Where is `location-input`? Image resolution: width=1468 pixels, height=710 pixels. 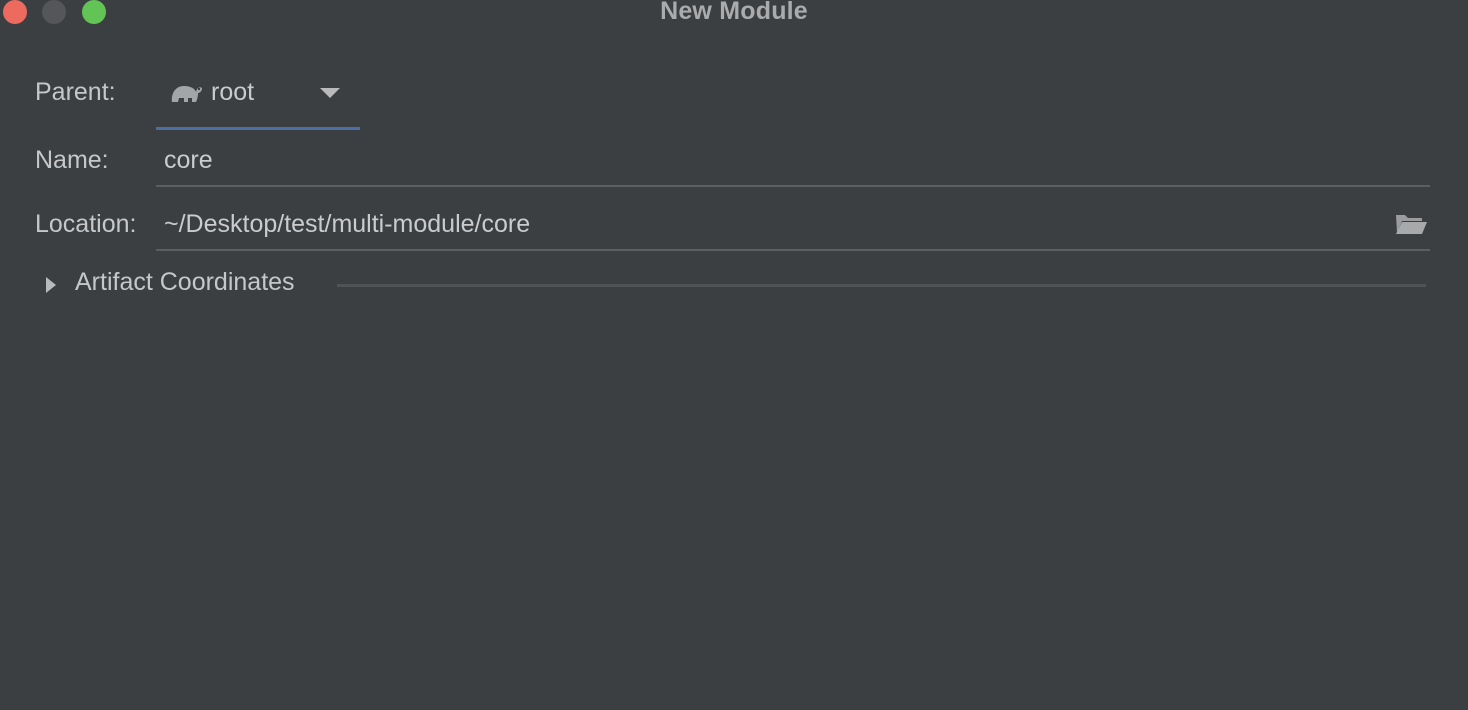 location-input is located at coordinates (764, 224).